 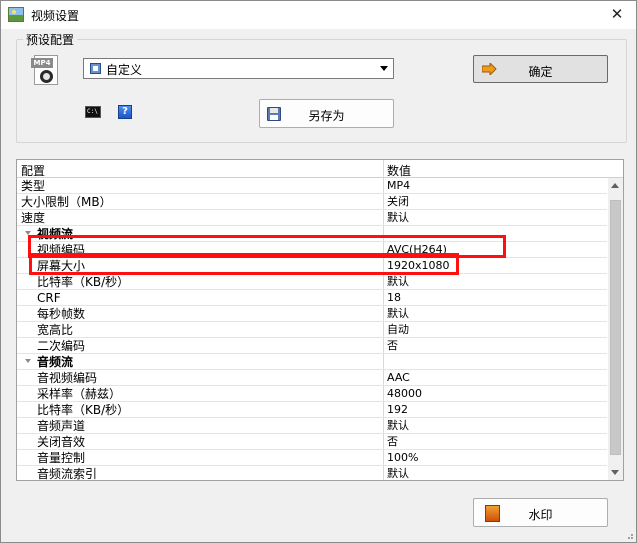 What do you see at coordinates (404, 394) in the screenshot?
I see `property-value: 48000` at bounding box center [404, 394].